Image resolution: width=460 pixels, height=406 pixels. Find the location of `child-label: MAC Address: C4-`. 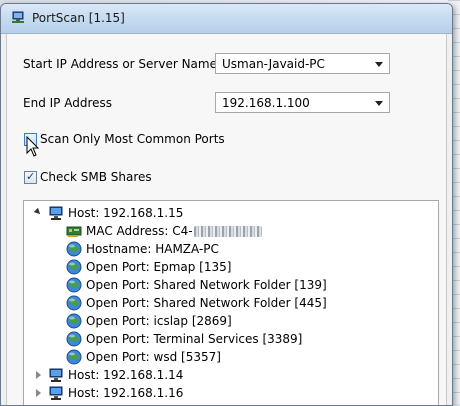

child-label: MAC Address: C4- is located at coordinates (174, 231).